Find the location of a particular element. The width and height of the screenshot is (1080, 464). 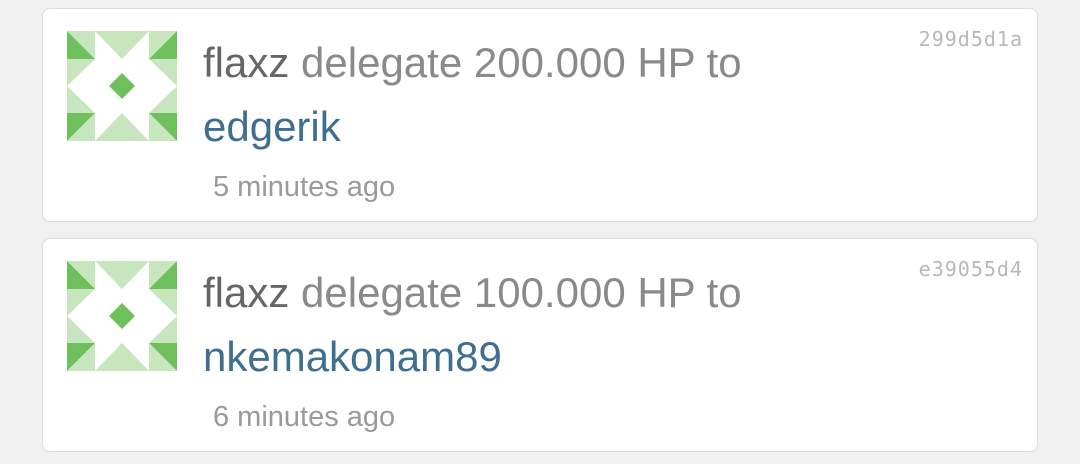

target-user-link: edgerik is located at coordinates (272, 126).